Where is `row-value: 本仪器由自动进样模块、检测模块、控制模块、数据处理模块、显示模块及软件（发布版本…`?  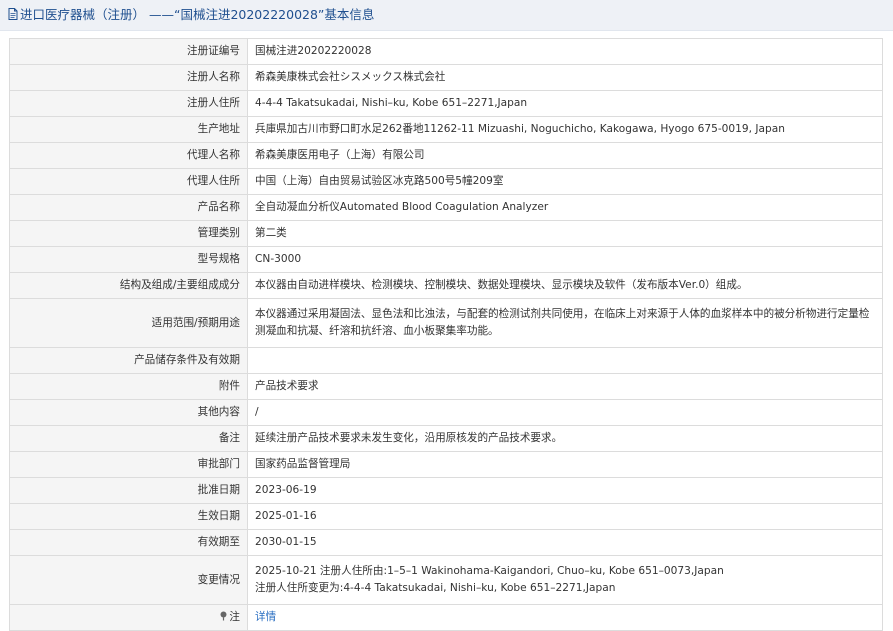 row-value: 本仪器由自动进样模块、检测模块、控制模块、数据处理模块、显示模块及软件（发布版本… is located at coordinates (565, 285).